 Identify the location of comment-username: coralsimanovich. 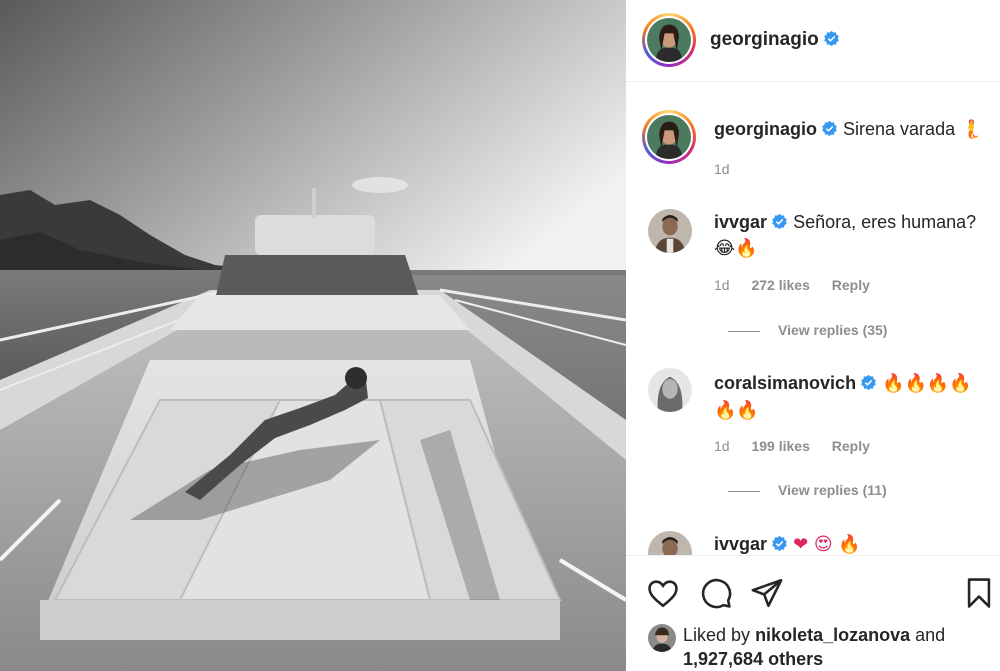
(785, 383).